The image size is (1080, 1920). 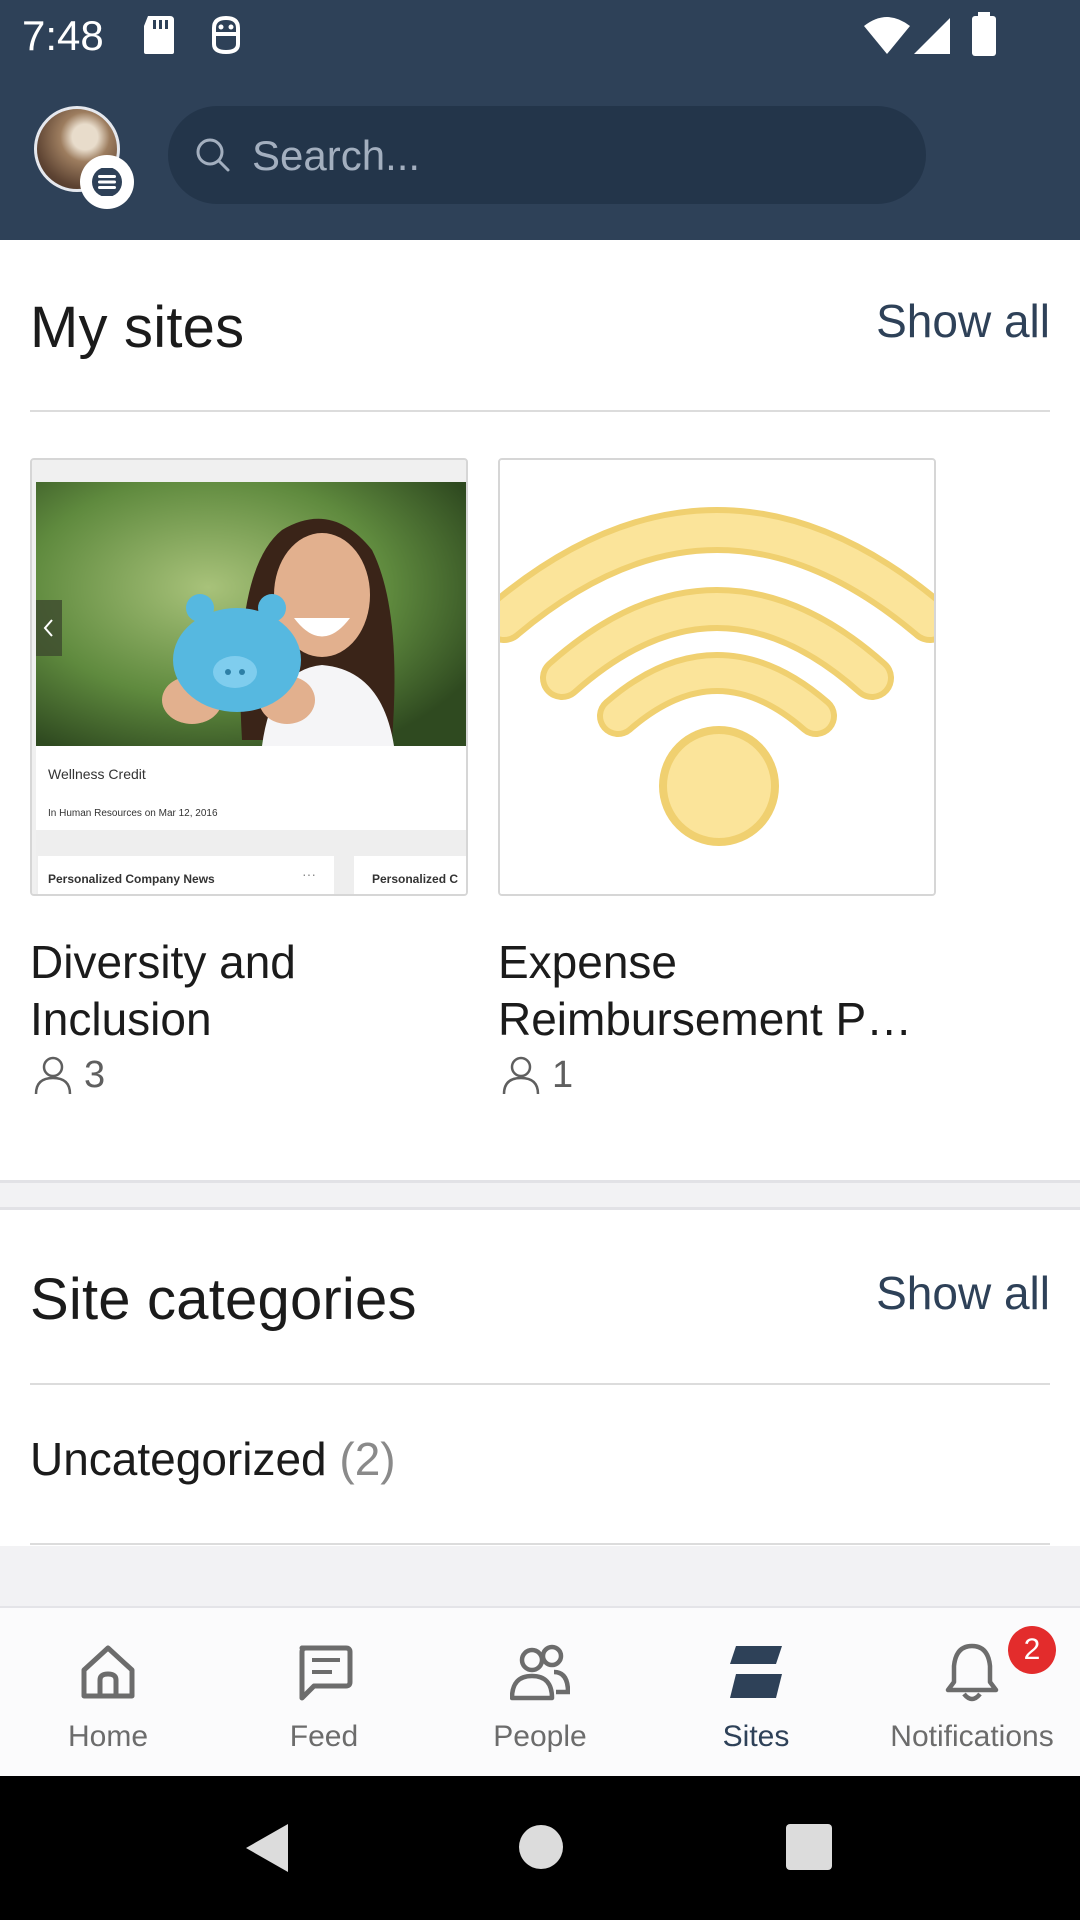 What do you see at coordinates (213, 155) in the screenshot?
I see `search-icon` at bounding box center [213, 155].